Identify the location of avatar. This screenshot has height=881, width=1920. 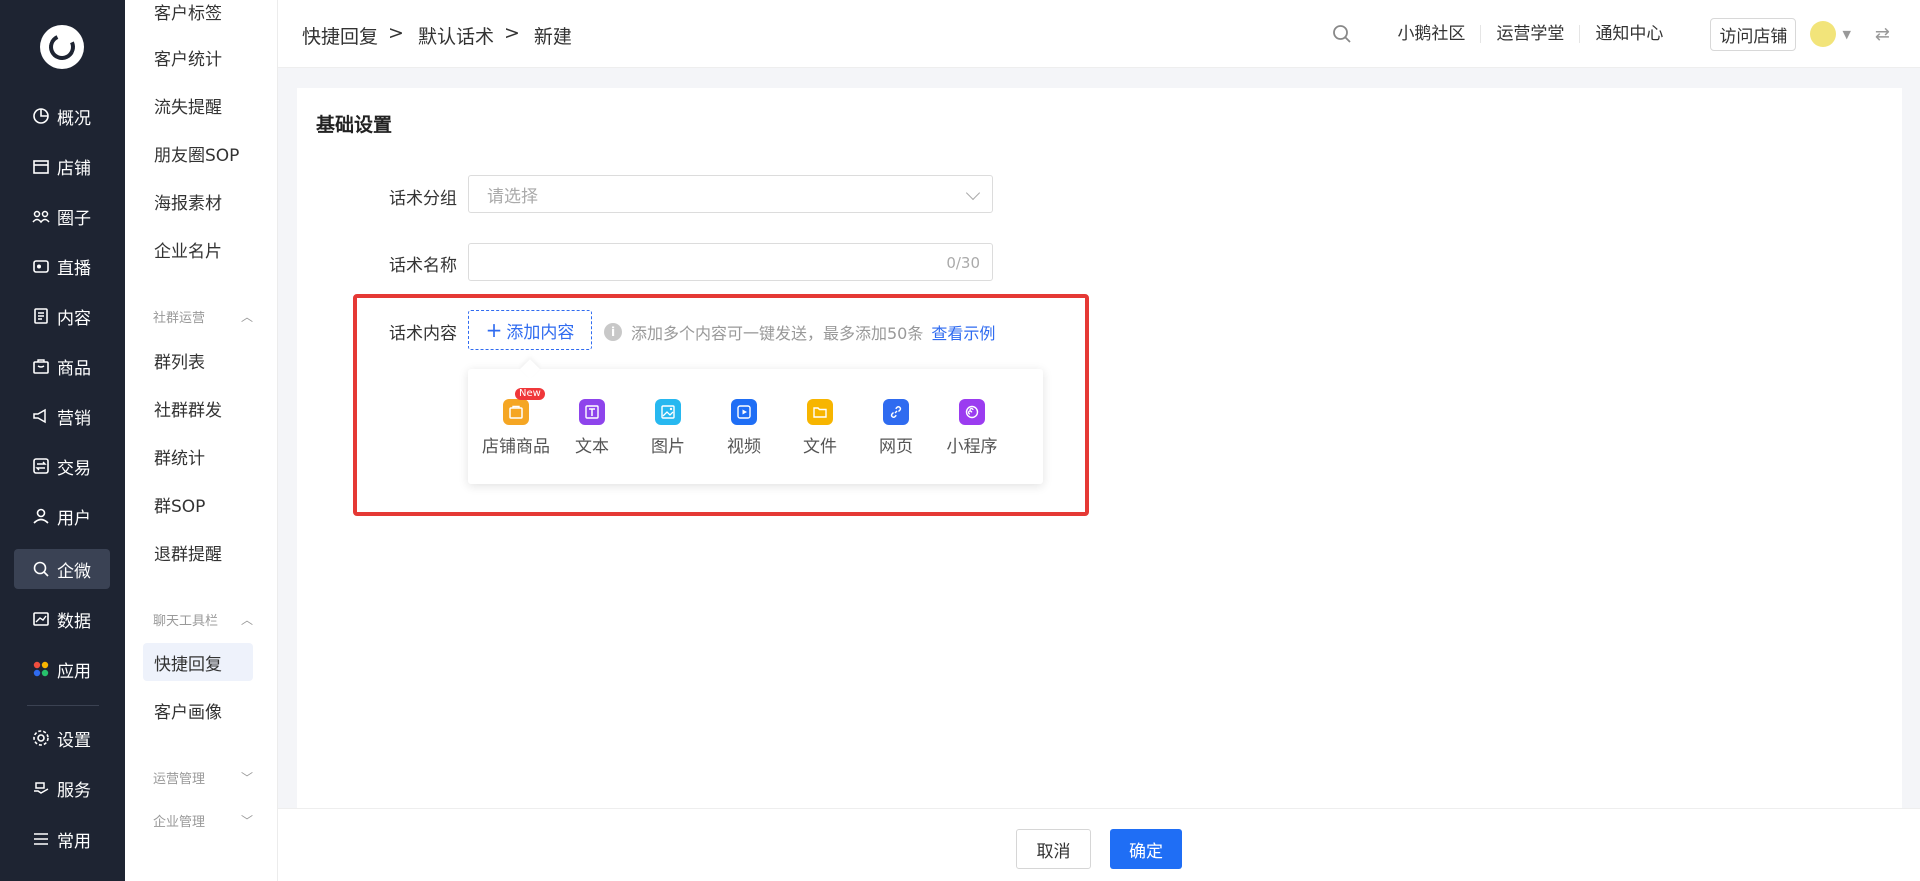
(1823, 34).